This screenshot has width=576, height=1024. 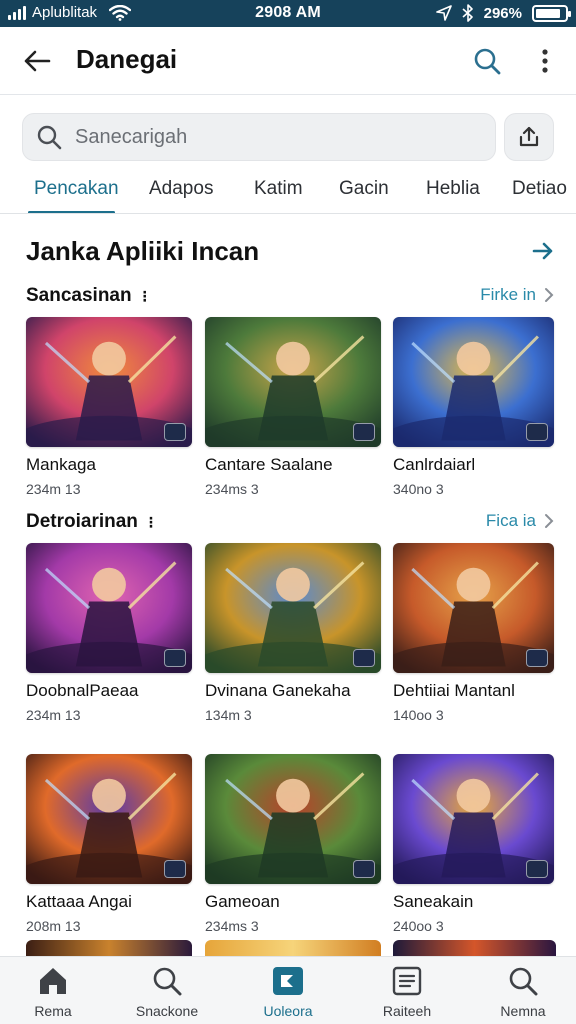 What do you see at coordinates (53, 926) in the screenshot?
I see `app-meta: 208m 13` at bounding box center [53, 926].